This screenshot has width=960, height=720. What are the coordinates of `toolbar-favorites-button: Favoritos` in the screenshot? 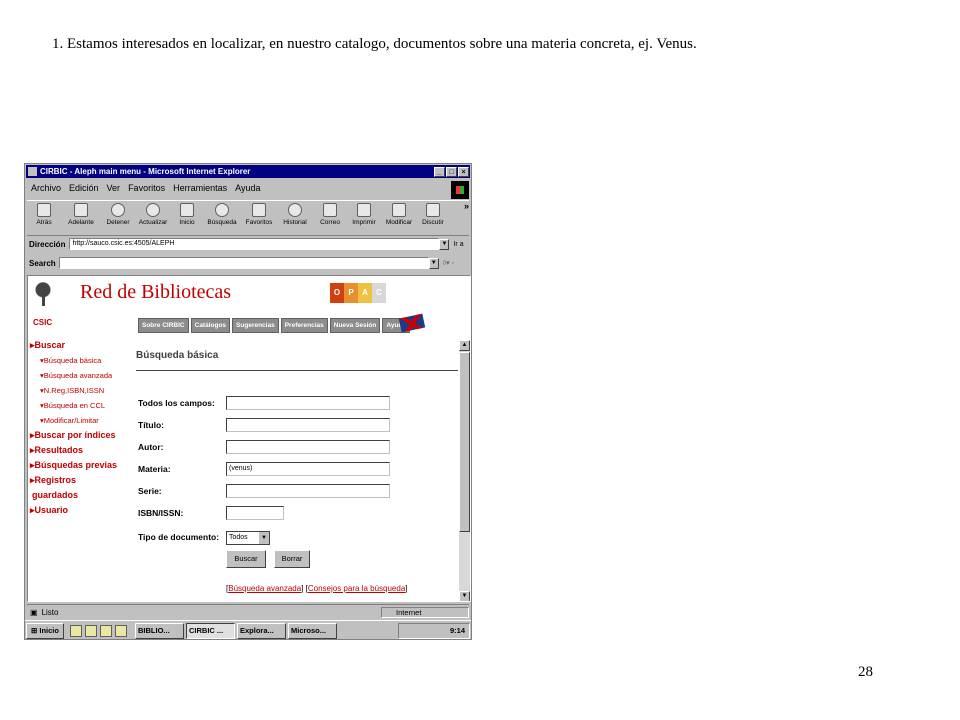 It's located at (259, 213).